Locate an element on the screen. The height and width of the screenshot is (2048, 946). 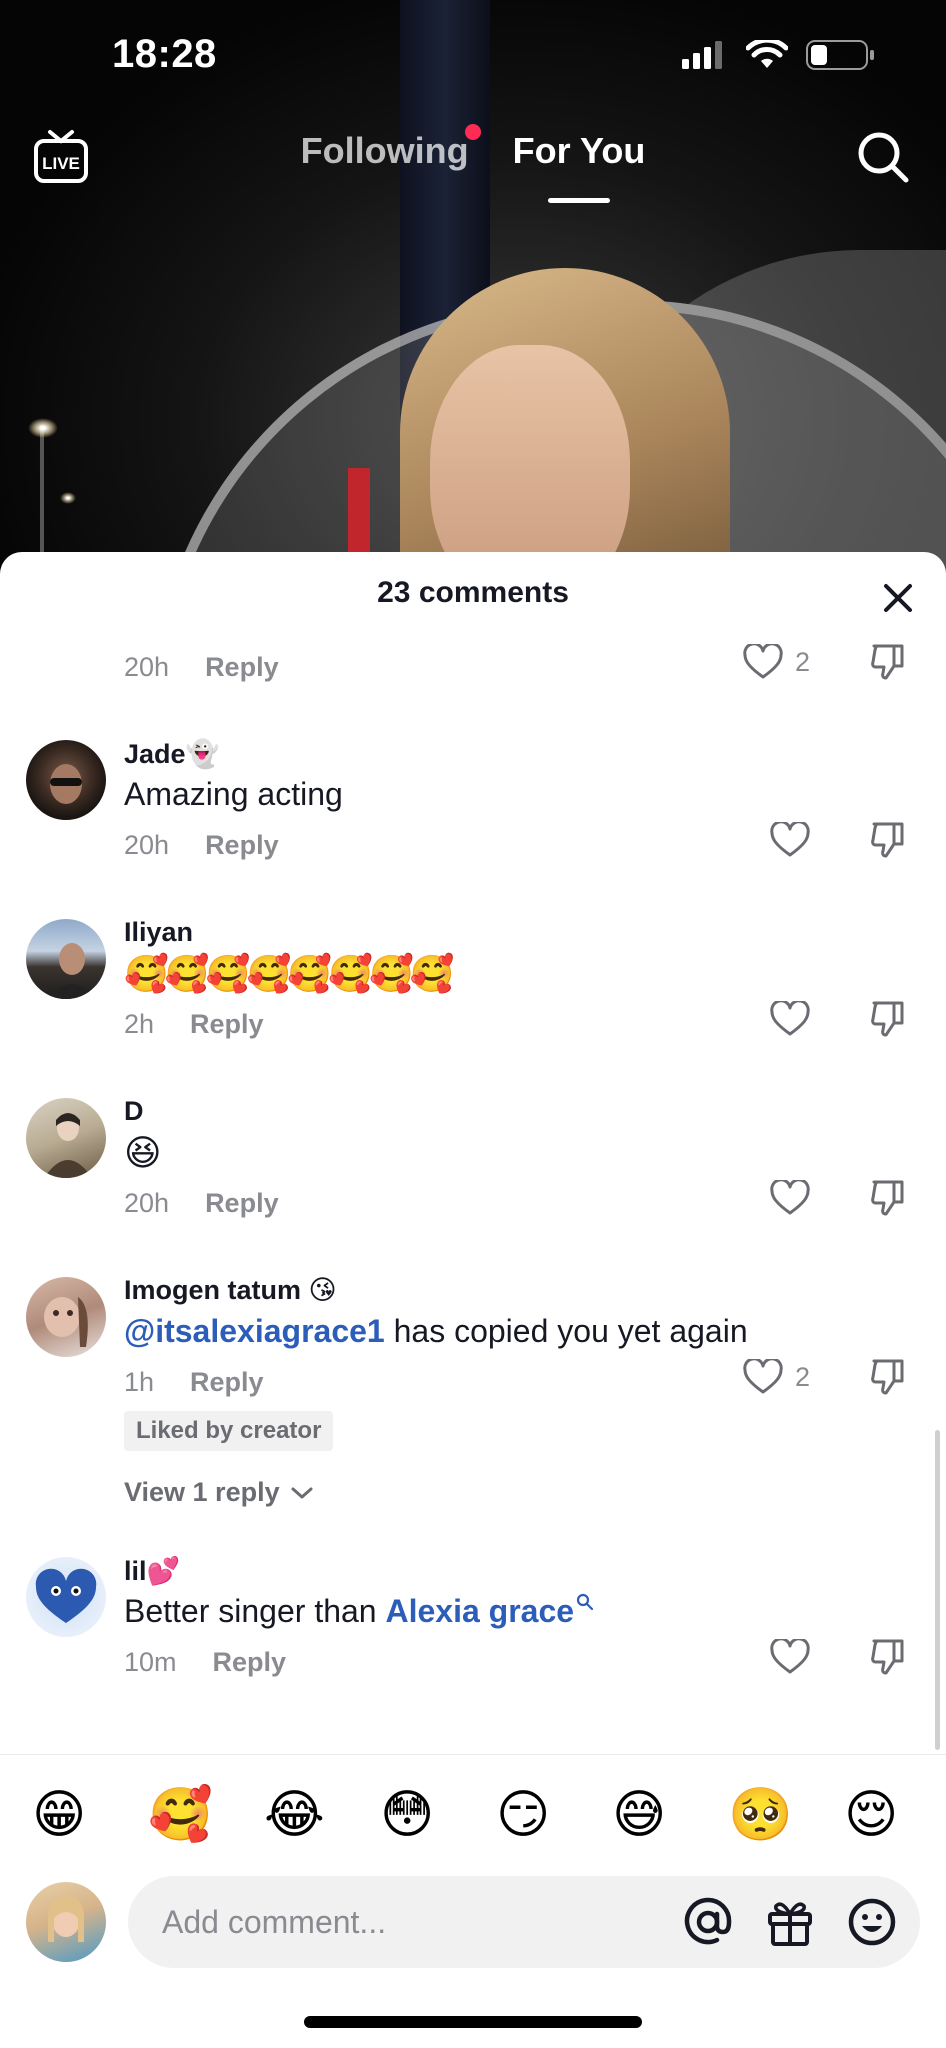
battery-icon is located at coordinates (840, 55).